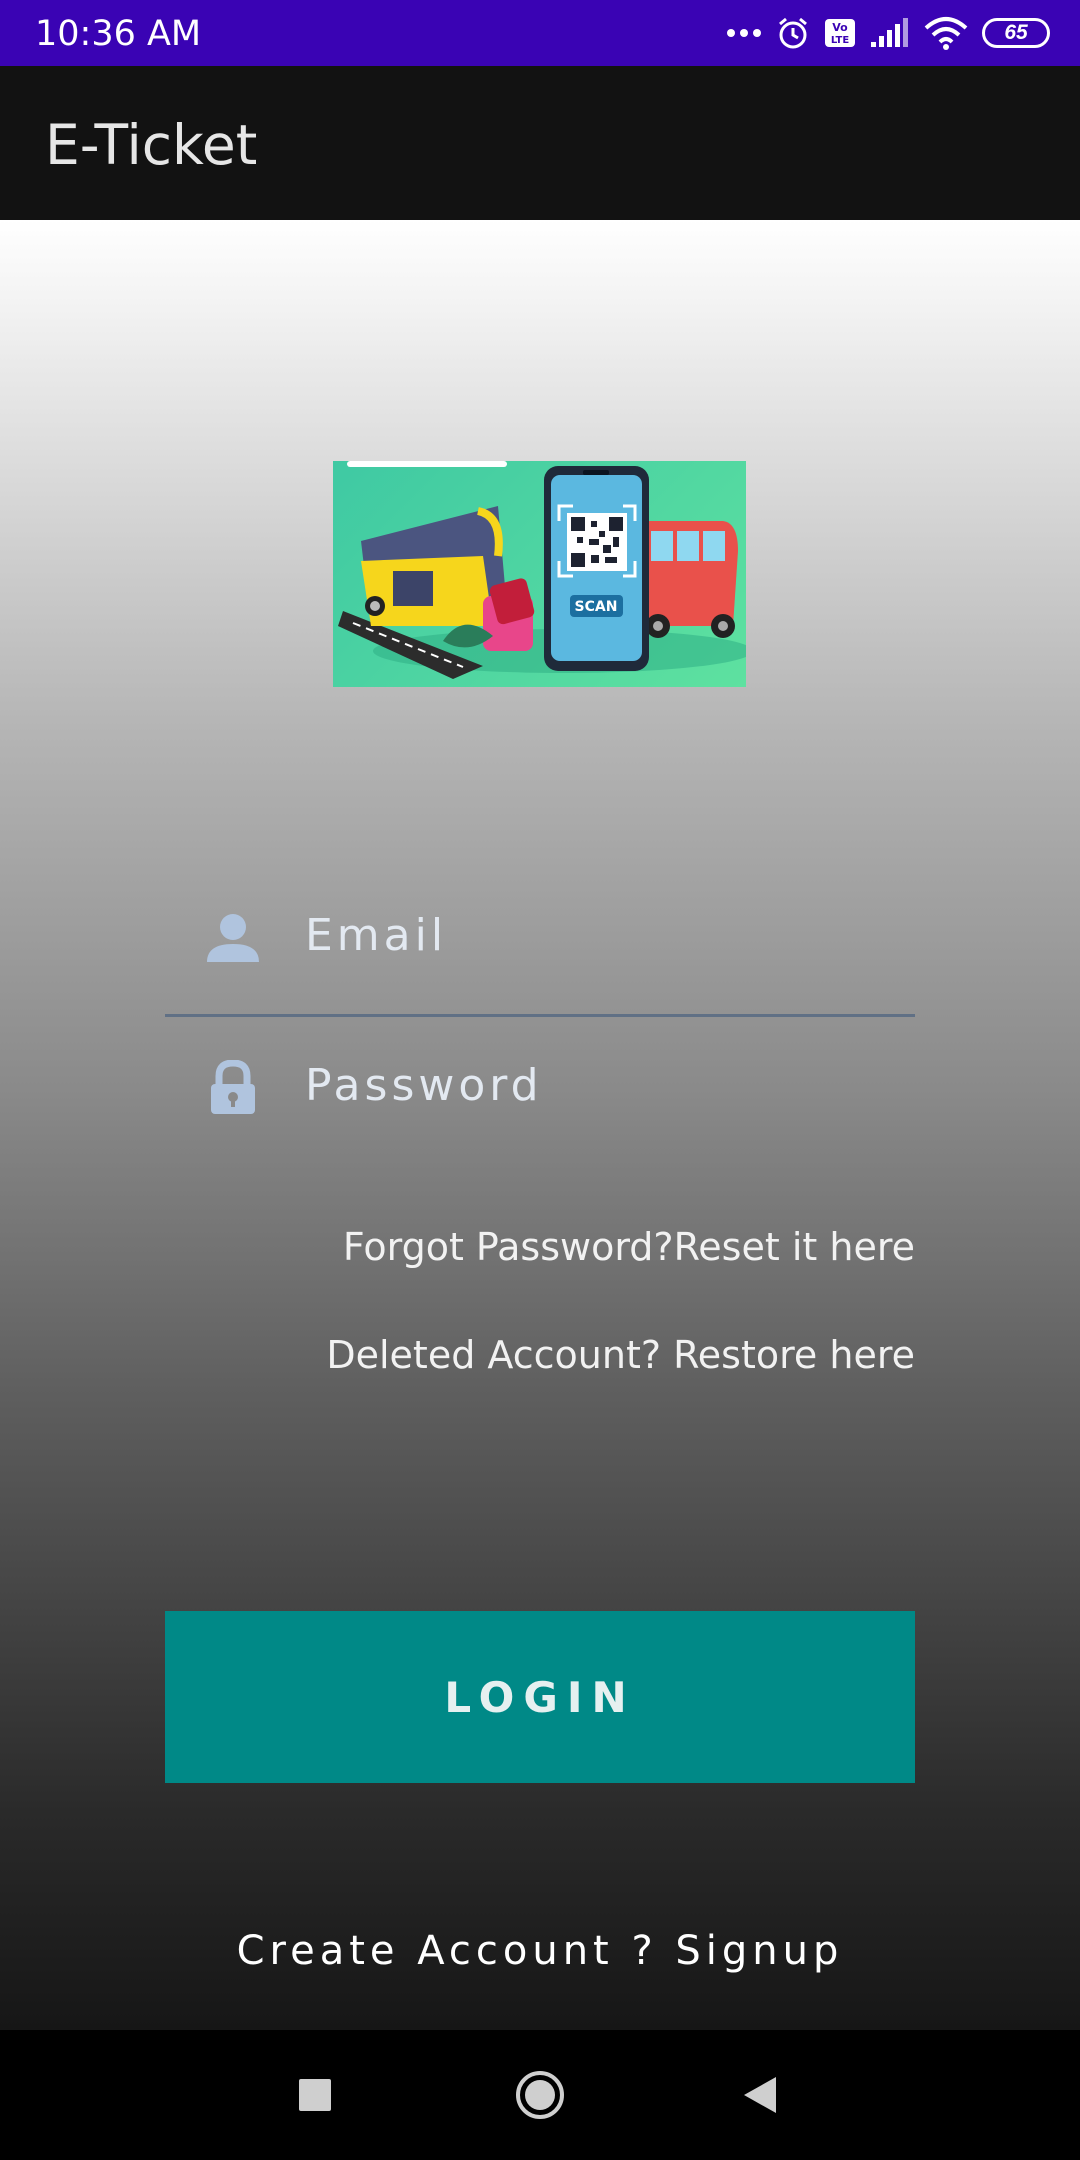 The width and height of the screenshot is (1080, 2160). I want to click on status-time: 10:36 AM, so click(118, 34).